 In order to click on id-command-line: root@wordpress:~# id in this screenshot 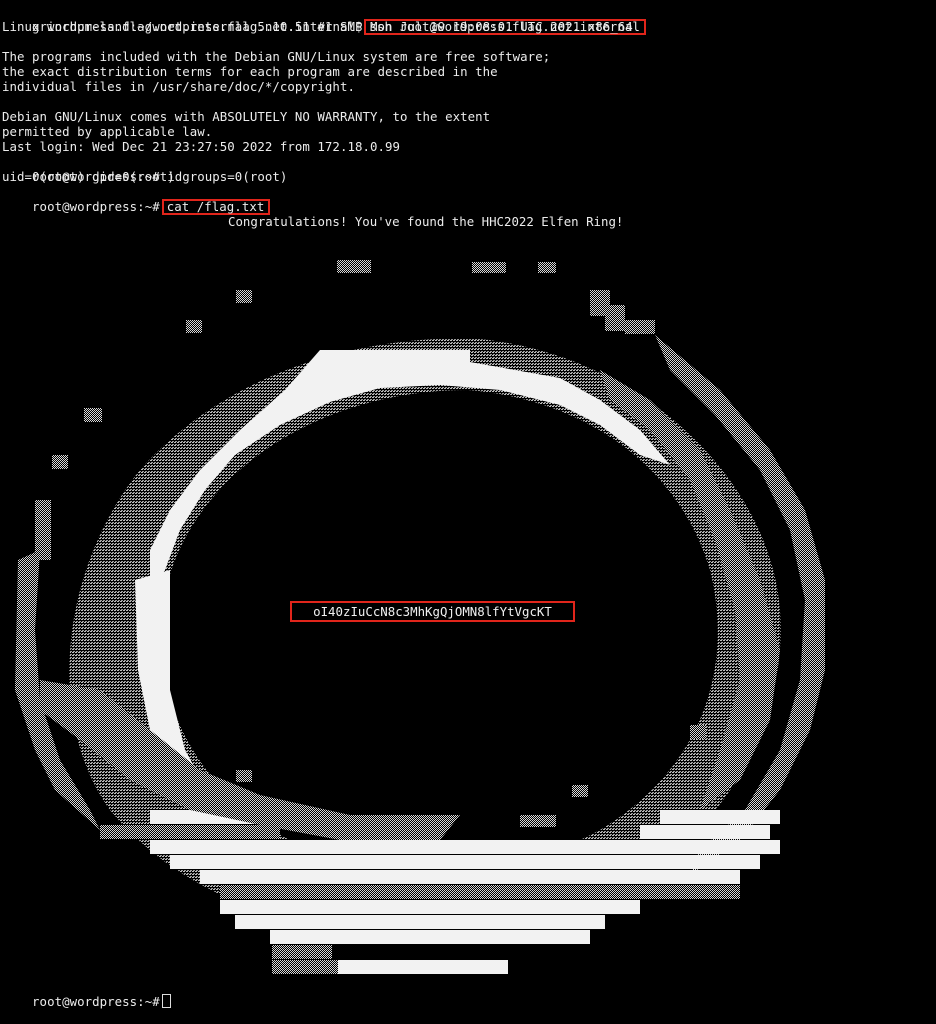, I will do `click(92, 169)`.